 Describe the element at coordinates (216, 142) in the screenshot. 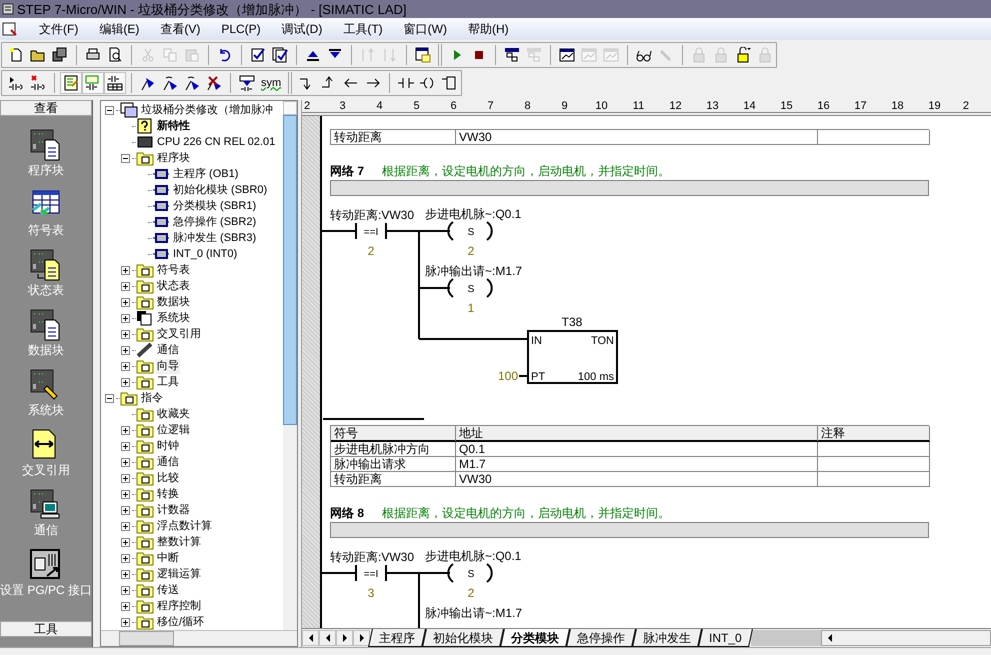

I see `tree-item: CPU 226 CN REL 02.01` at that location.